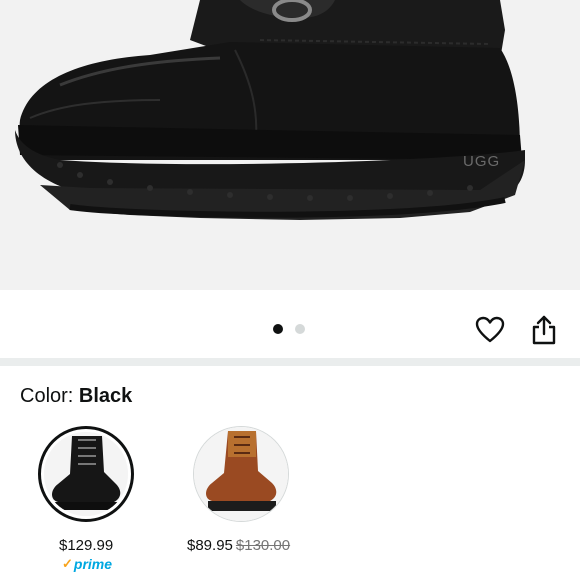 Image resolution: width=580 pixels, height=580 pixels. Describe the element at coordinates (482, 161) in the screenshot. I see `brand-logo: UGG` at that location.